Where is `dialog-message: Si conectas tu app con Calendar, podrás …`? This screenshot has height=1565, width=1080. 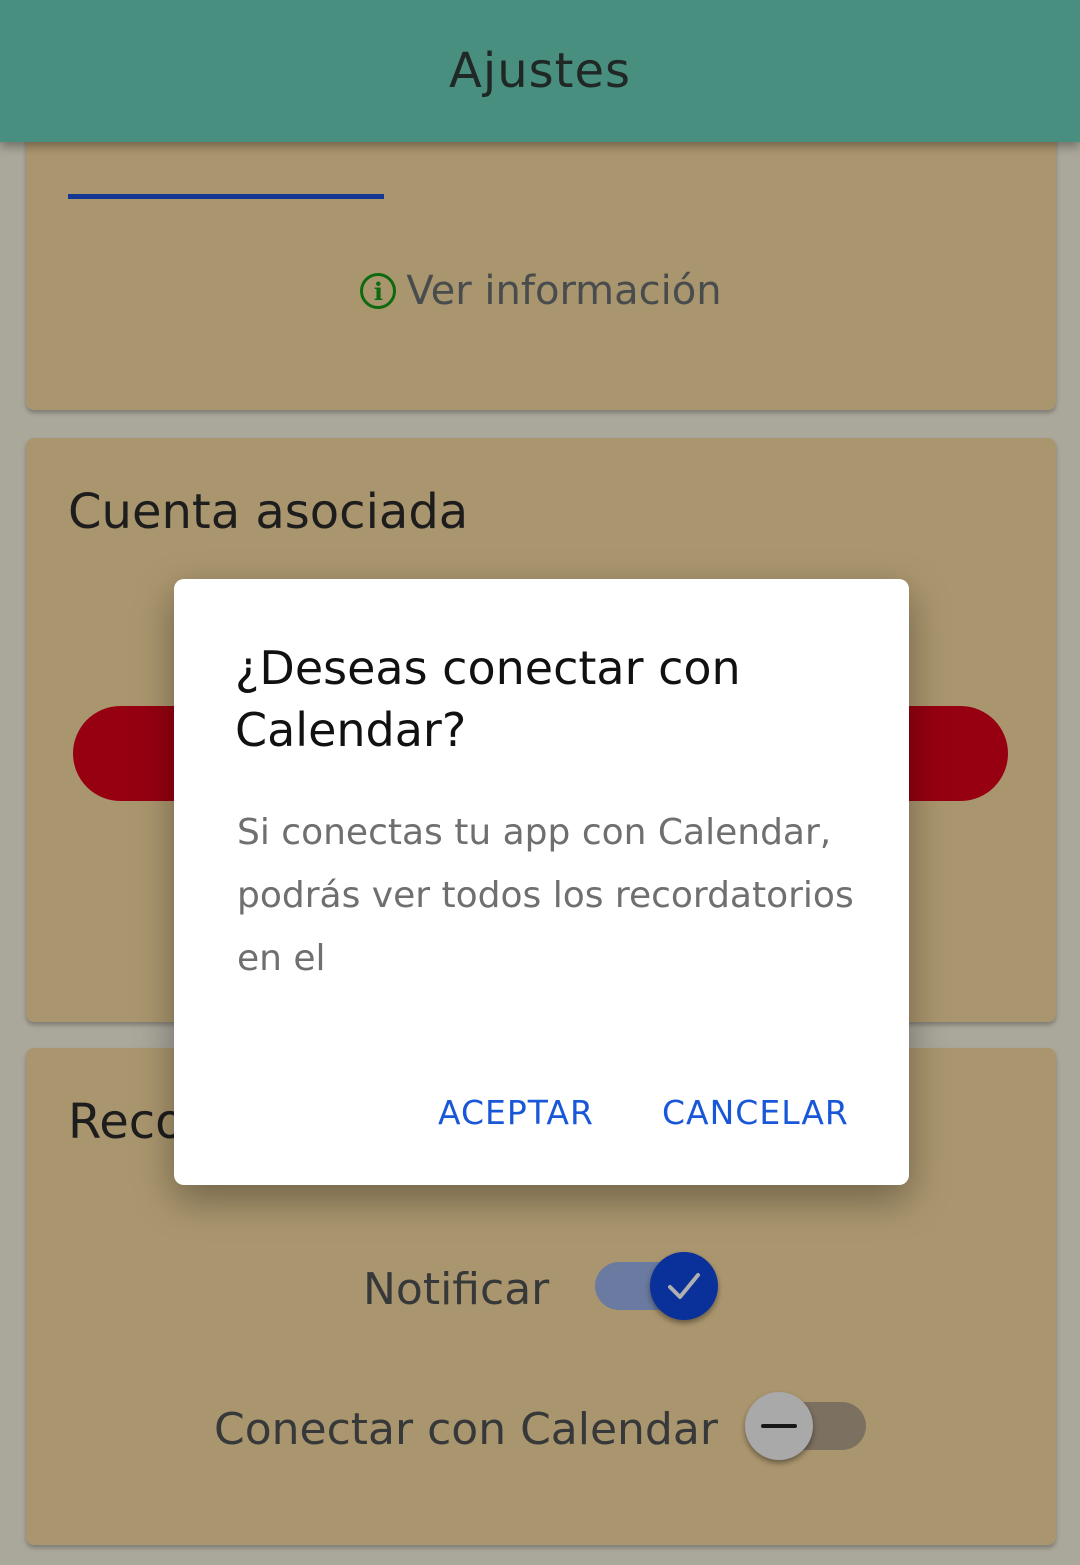 dialog-message: Si conectas tu app con Calendar, podrás … is located at coordinates (545, 895).